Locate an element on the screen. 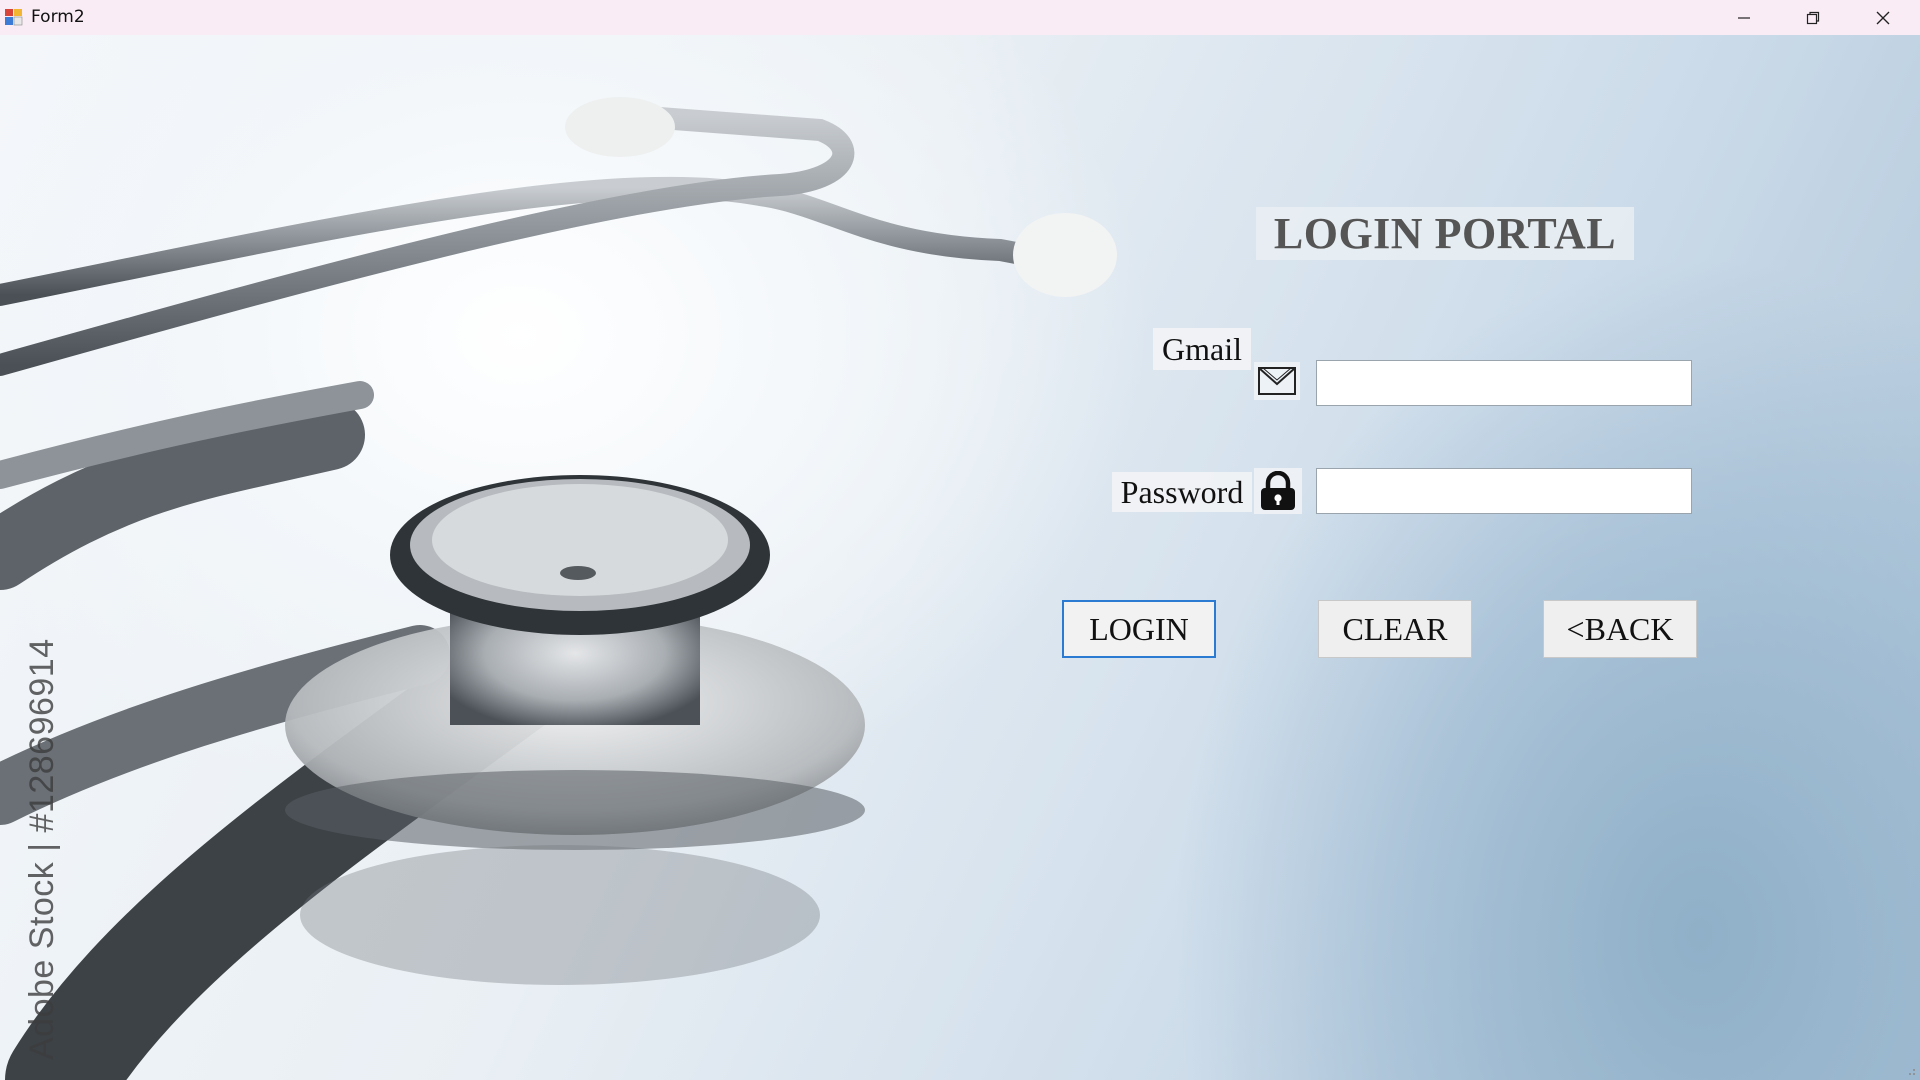  mail-icon is located at coordinates (1277, 381).